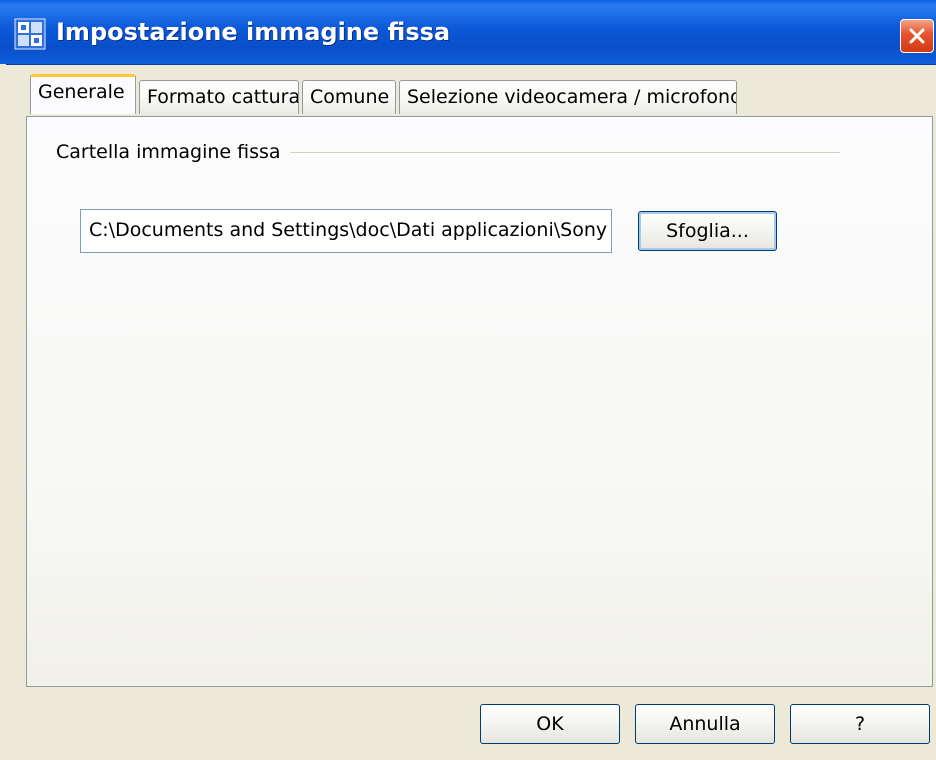 This screenshot has height=760, width=936. Describe the element at coordinates (565, 153) in the screenshot. I see `group-divider` at that location.